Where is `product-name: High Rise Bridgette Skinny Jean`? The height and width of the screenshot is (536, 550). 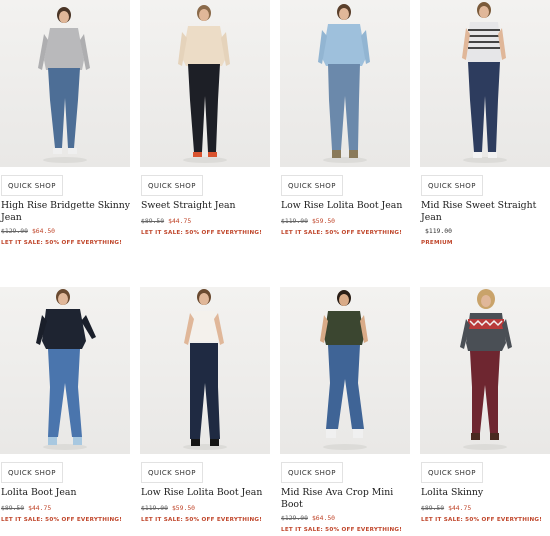 product-name: High Rise Bridgette Skinny Jean is located at coordinates (68, 211).